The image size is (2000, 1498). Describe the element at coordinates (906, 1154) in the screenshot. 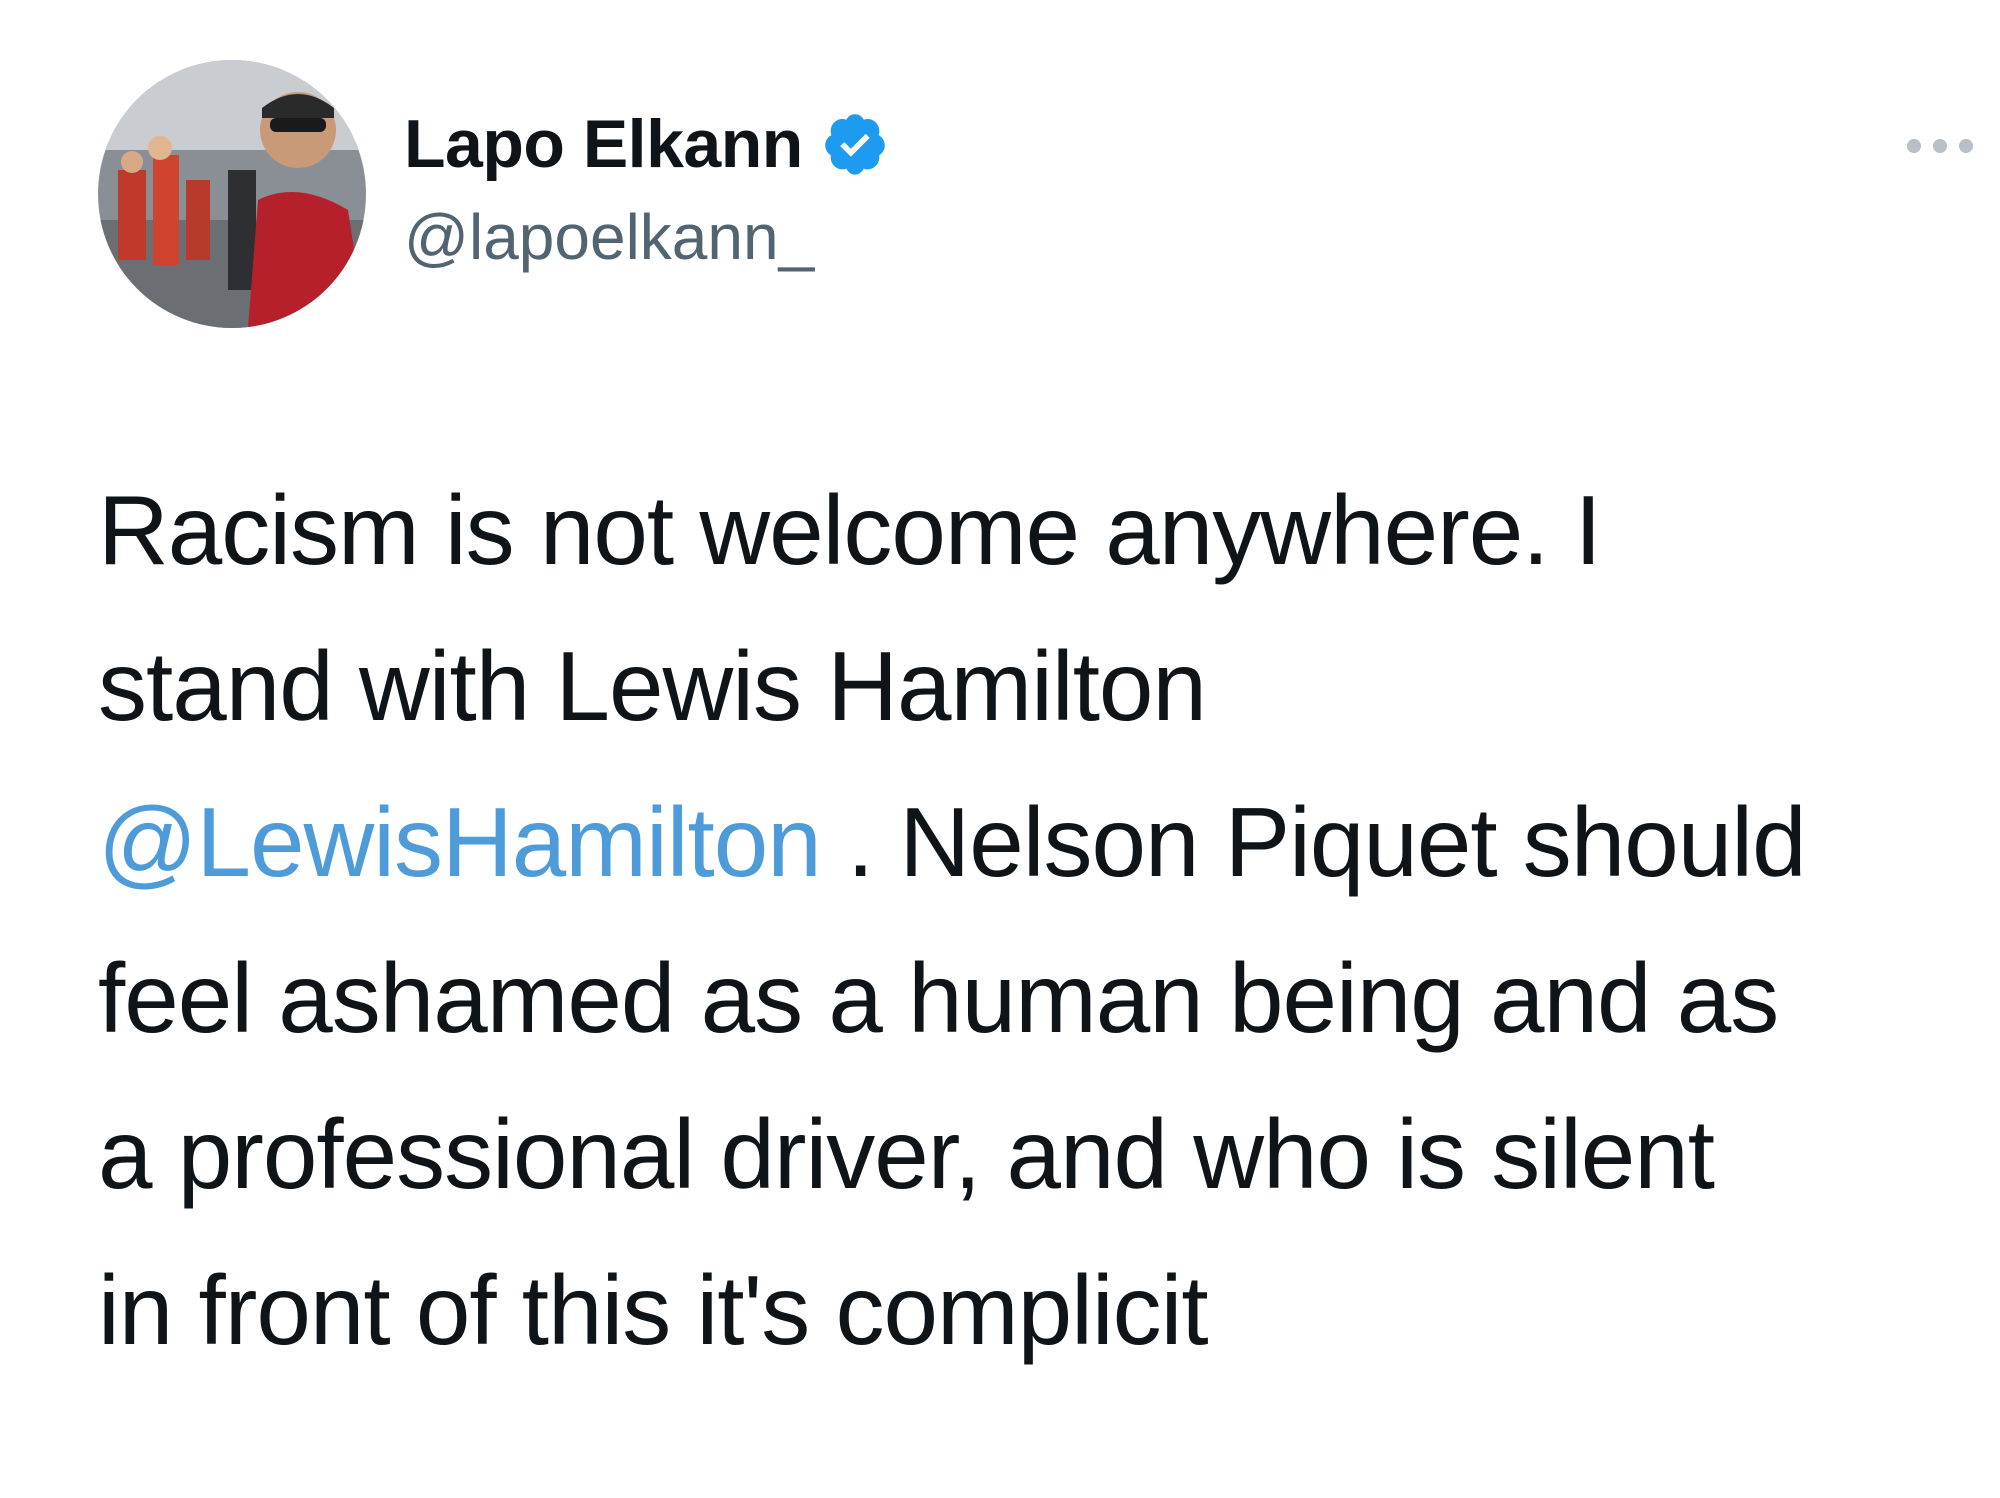

I see `tweet-text-line: a professional driver, and who is silent` at that location.